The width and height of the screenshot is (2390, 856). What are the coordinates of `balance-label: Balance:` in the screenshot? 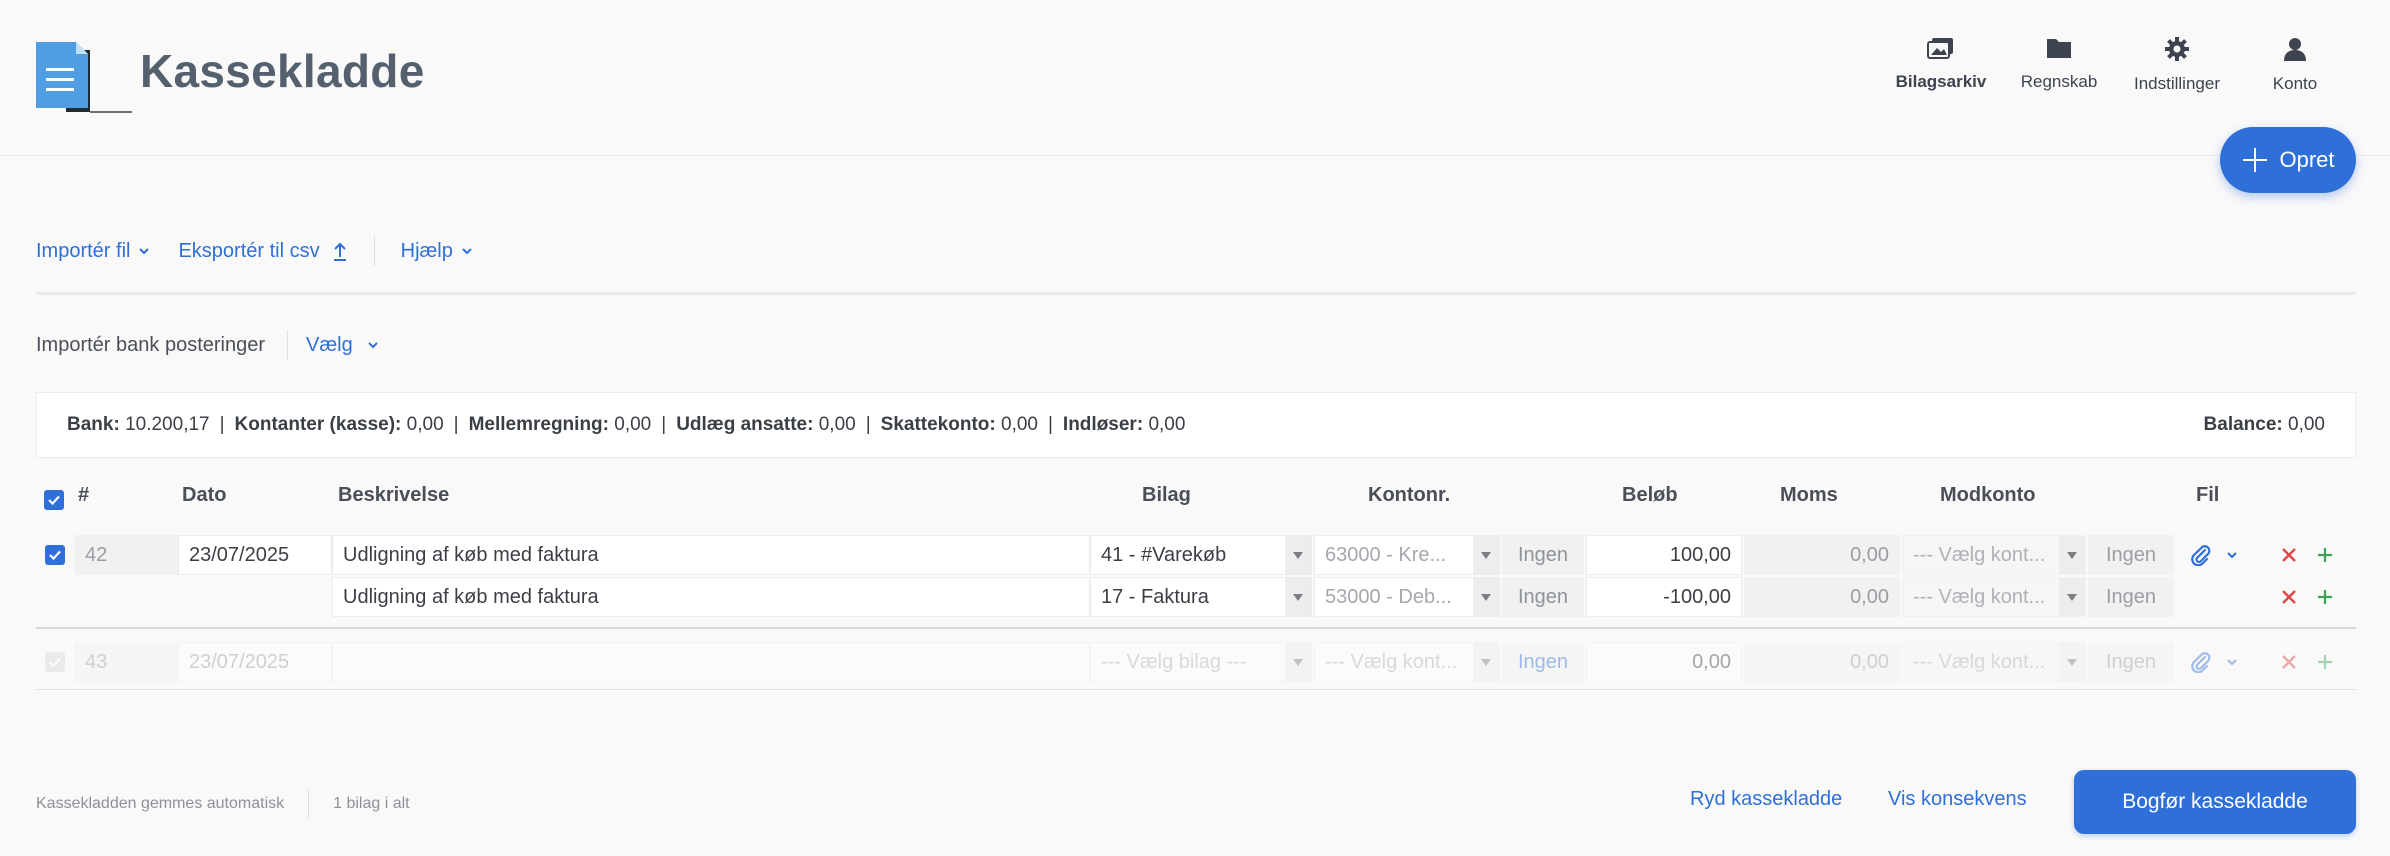 It's located at (2243, 424).